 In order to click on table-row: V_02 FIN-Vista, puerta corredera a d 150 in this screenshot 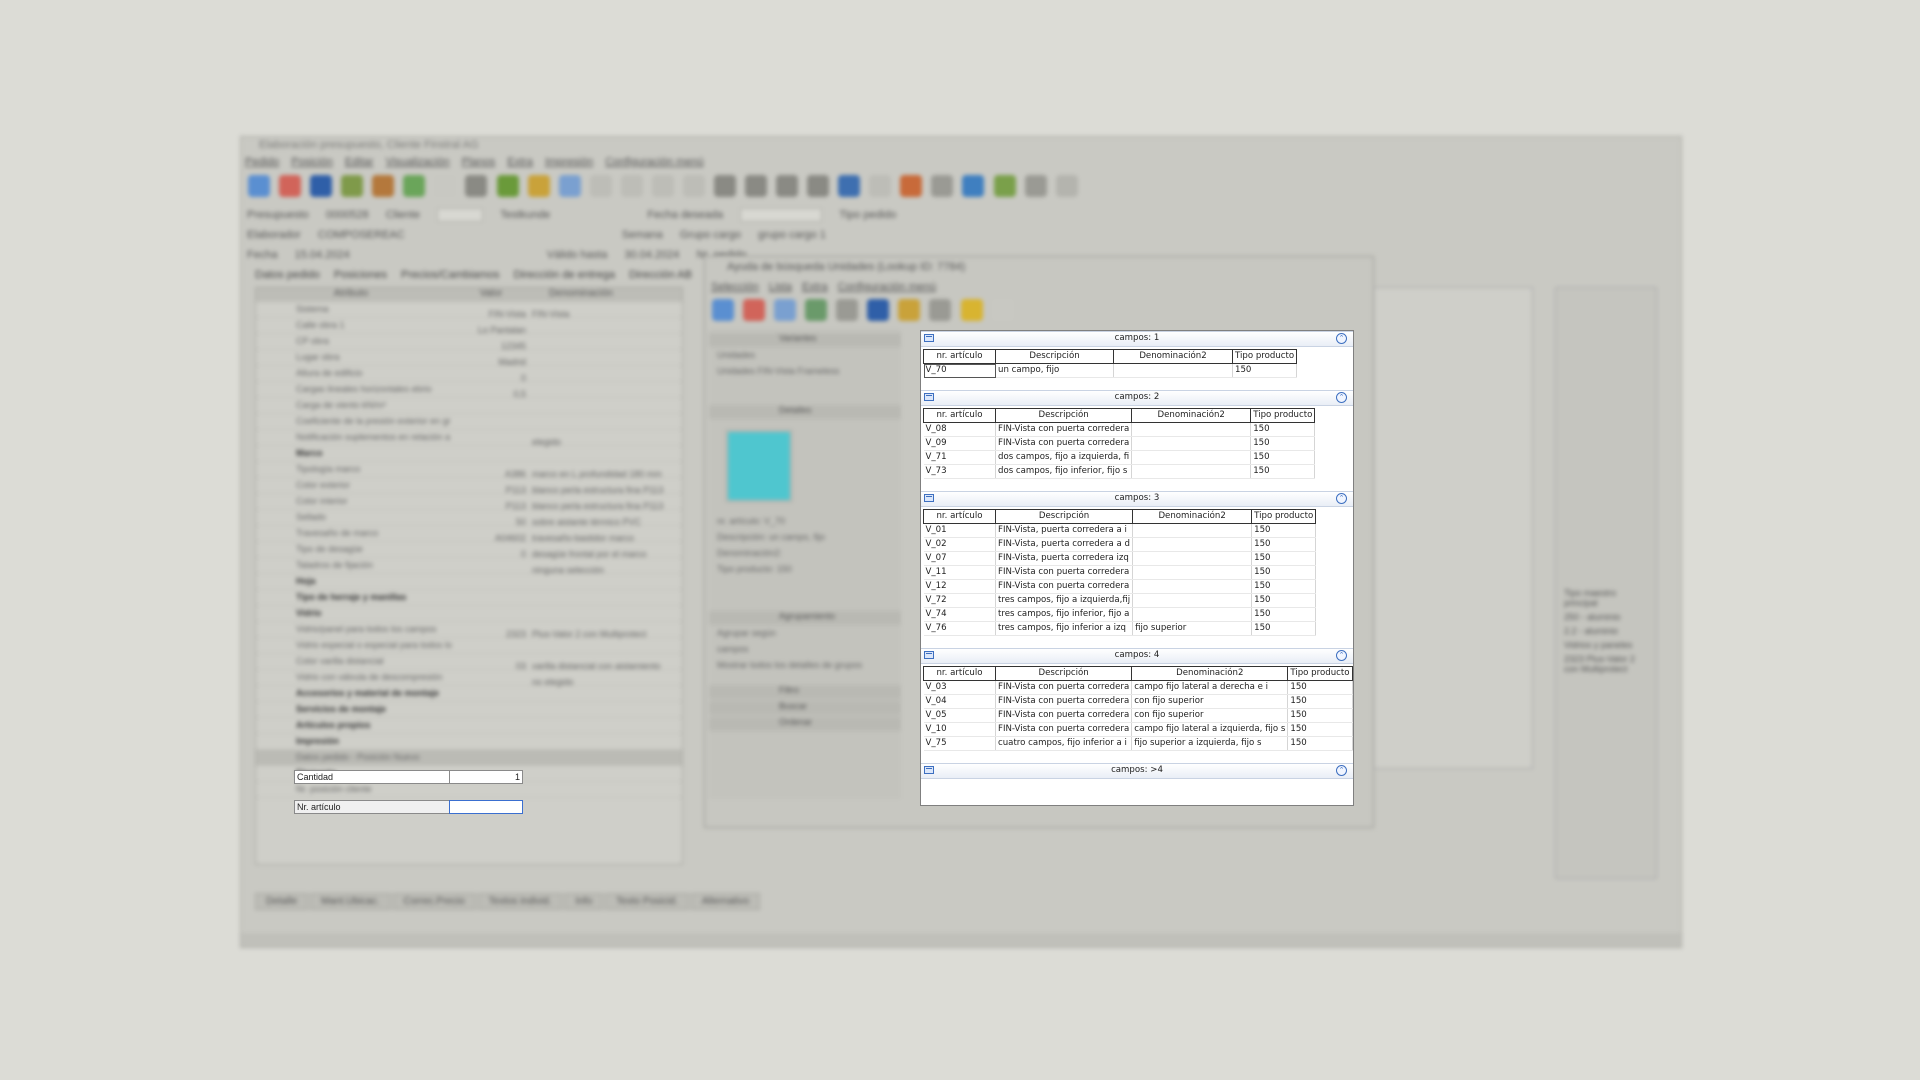, I will do `click(1120, 544)`.